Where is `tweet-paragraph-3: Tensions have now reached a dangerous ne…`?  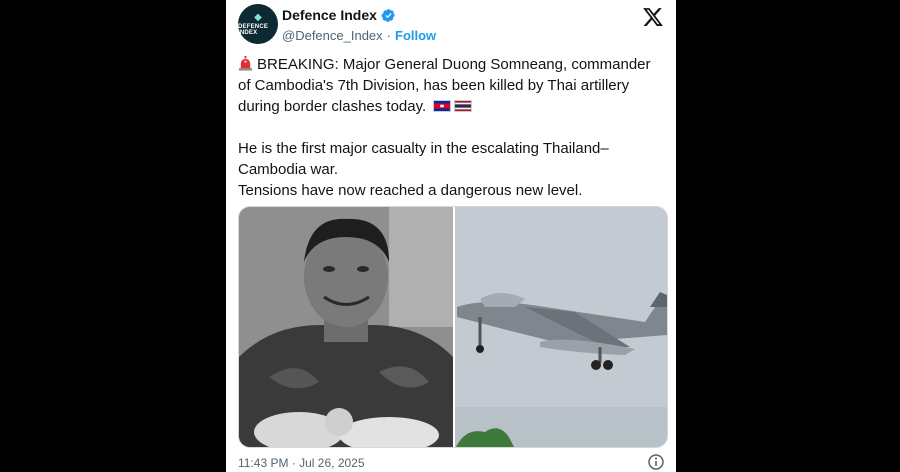
tweet-paragraph-3: Tensions have now reached a dangerous ne… is located at coordinates (410, 190).